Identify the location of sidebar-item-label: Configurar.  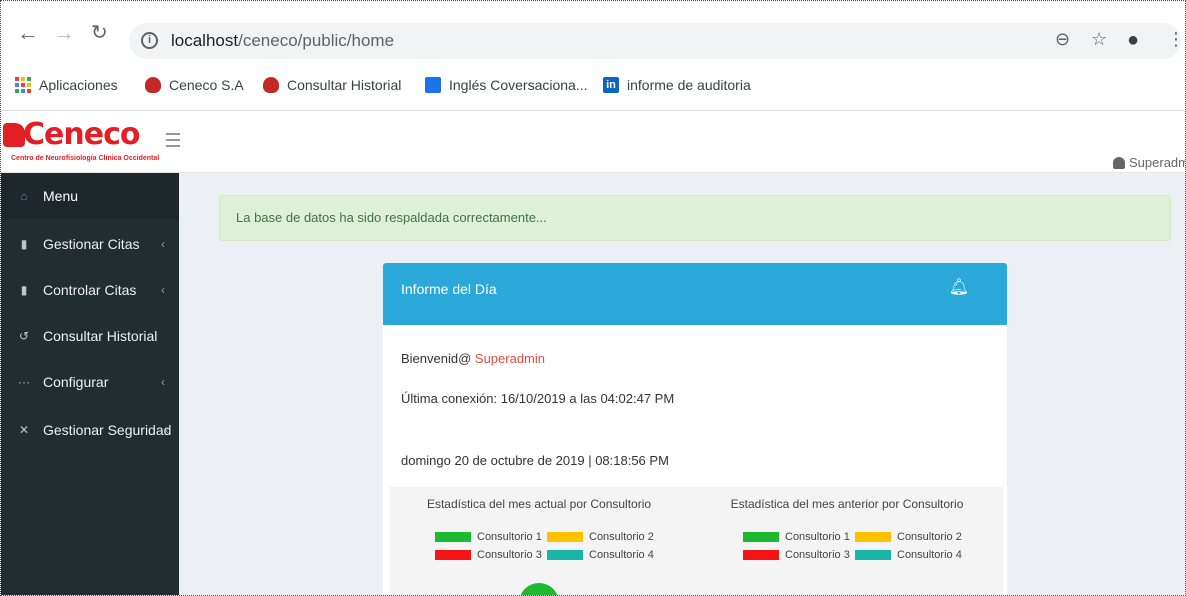
(76, 382).